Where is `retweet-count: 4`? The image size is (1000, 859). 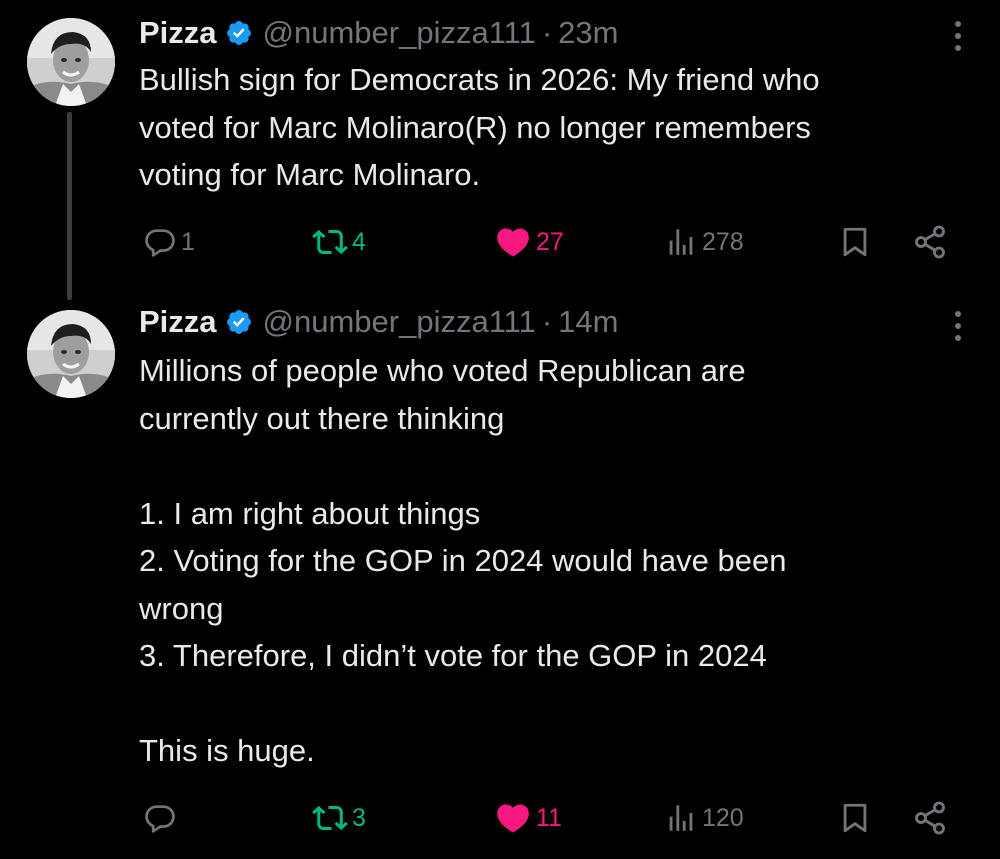
retweet-count: 4 is located at coordinates (359, 241).